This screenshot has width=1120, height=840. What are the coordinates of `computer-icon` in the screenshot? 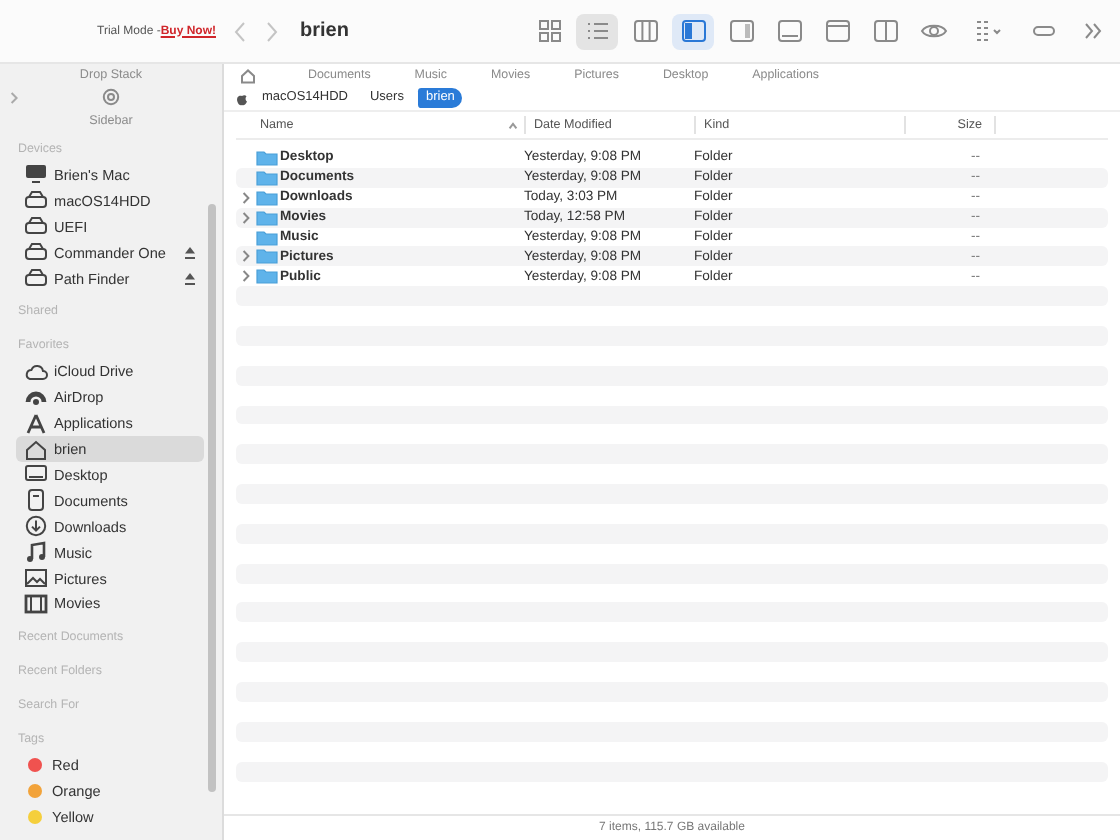 It's located at (36, 174).